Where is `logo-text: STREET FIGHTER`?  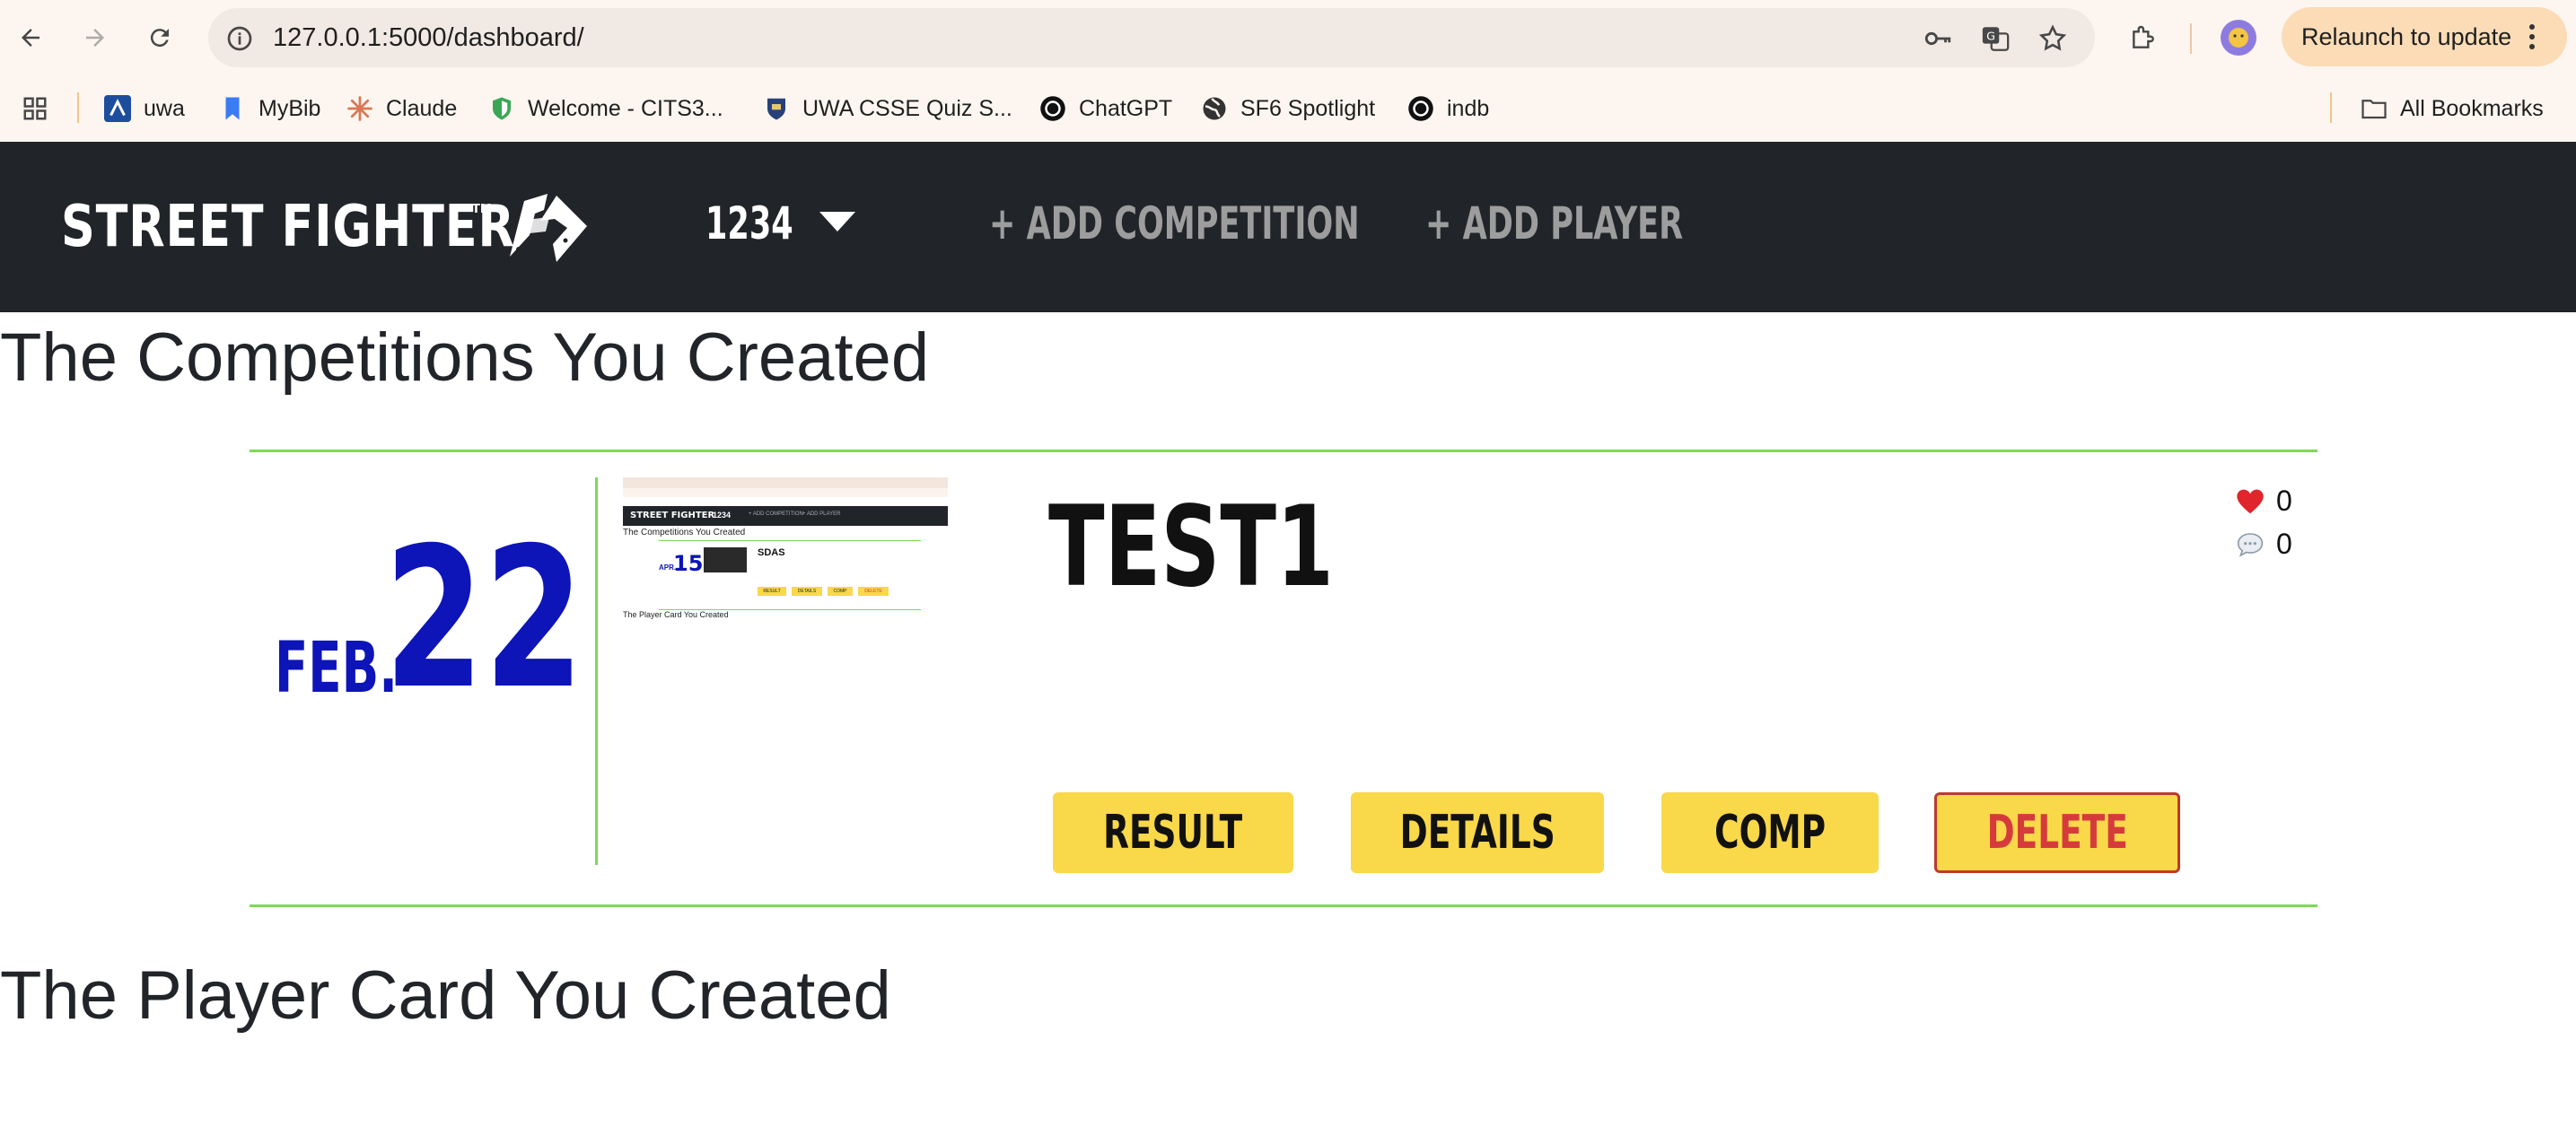
logo-text: STREET FIGHTER is located at coordinates (288, 227).